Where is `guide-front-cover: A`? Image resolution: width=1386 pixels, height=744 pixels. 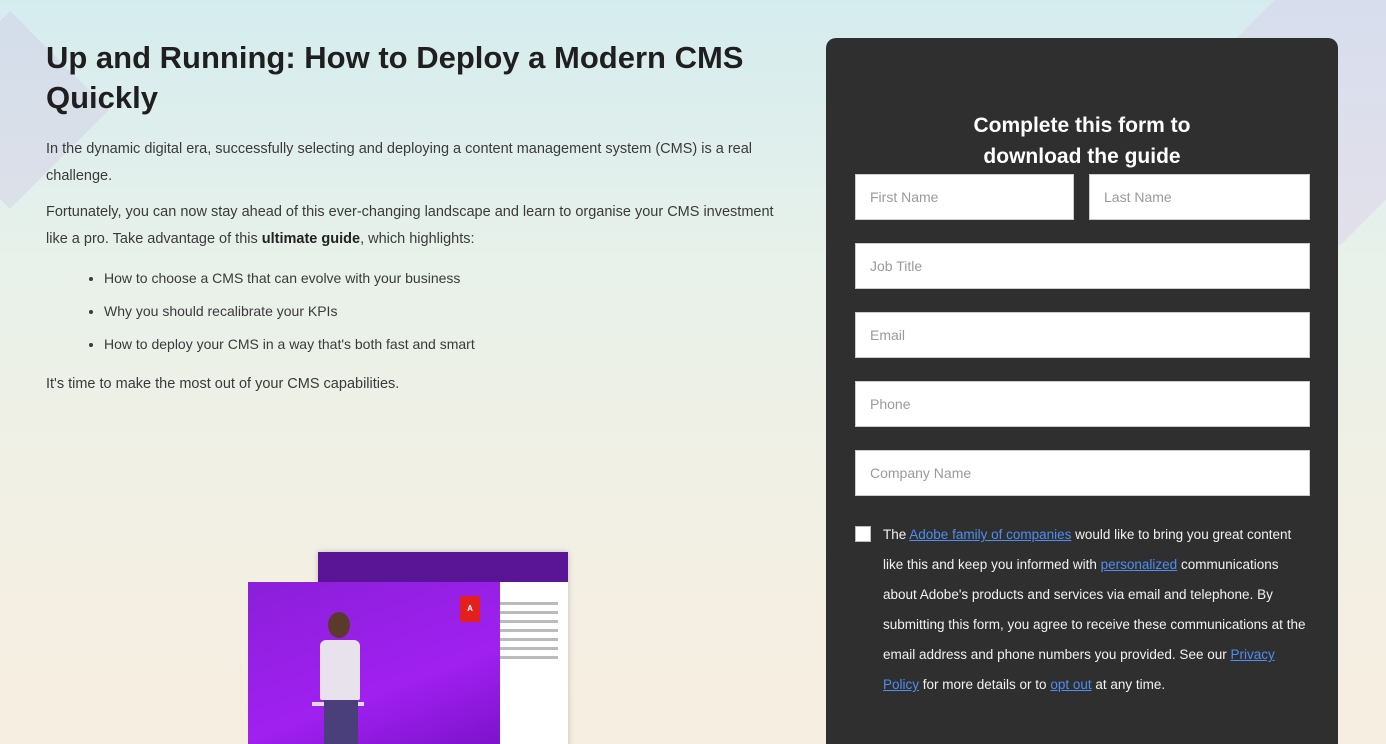 guide-front-cover: A is located at coordinates (374, 663).